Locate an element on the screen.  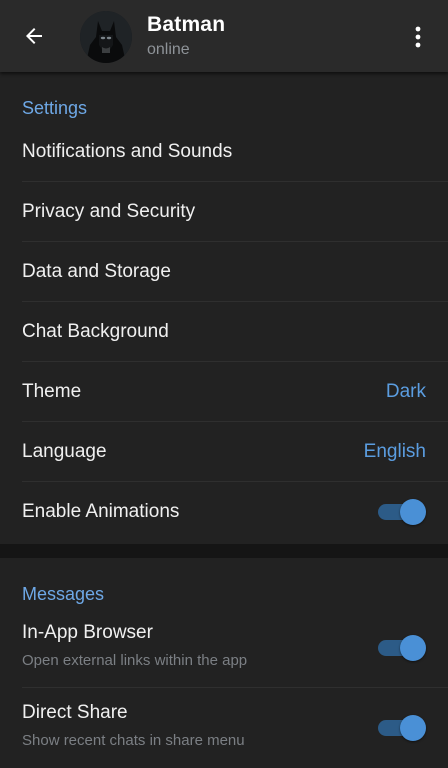
app-header: Batman online is located at coordinates (224, 36).